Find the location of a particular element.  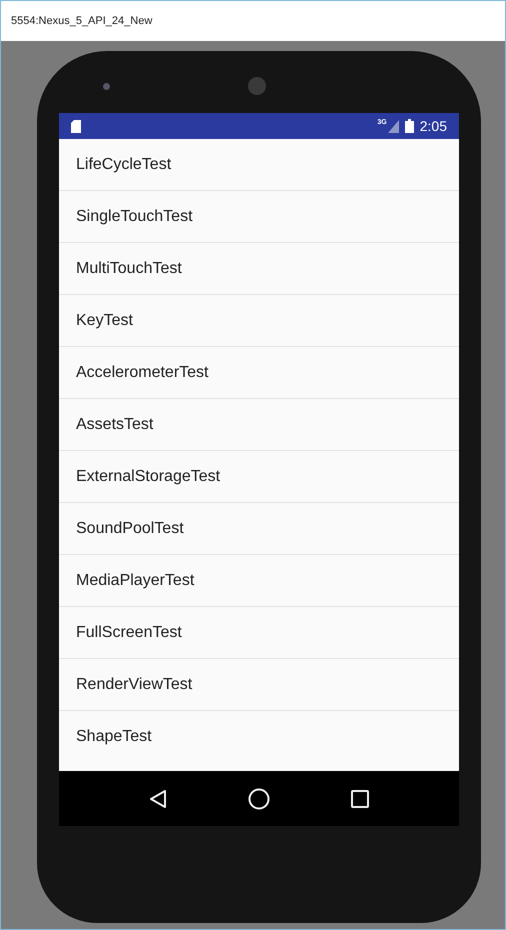

list-item: MultiTouchTest is located at coordinates (259, 269).